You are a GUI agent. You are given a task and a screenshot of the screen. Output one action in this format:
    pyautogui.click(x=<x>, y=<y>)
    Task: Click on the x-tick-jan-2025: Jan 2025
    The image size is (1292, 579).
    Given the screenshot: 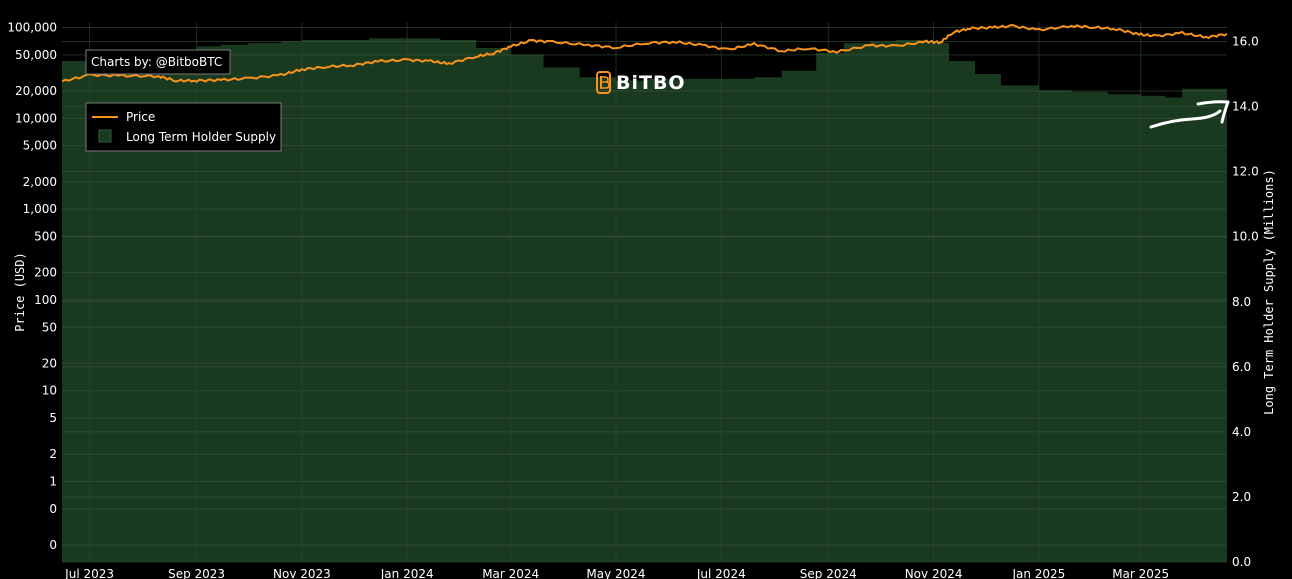 What is the action you would take?
    pyautogui.click(x=1038, y=573)
    